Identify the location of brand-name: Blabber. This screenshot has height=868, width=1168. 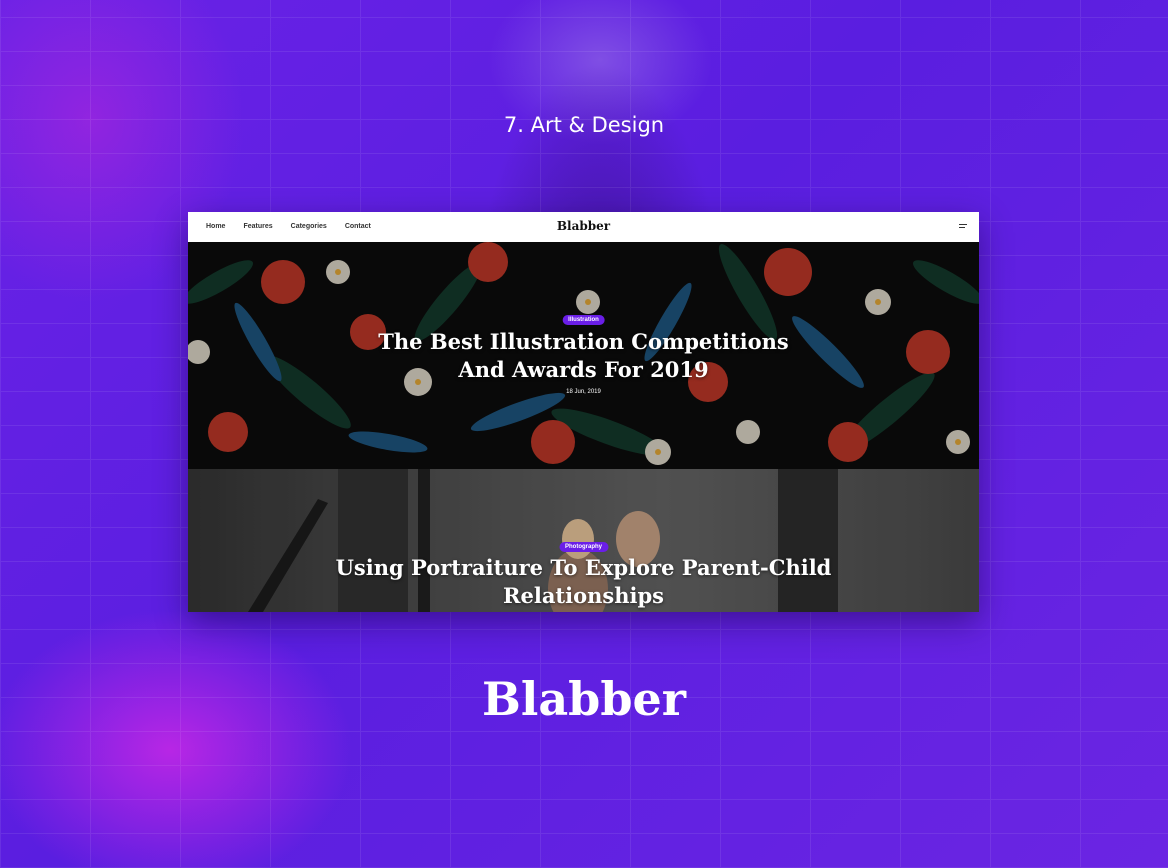
(584, 699).